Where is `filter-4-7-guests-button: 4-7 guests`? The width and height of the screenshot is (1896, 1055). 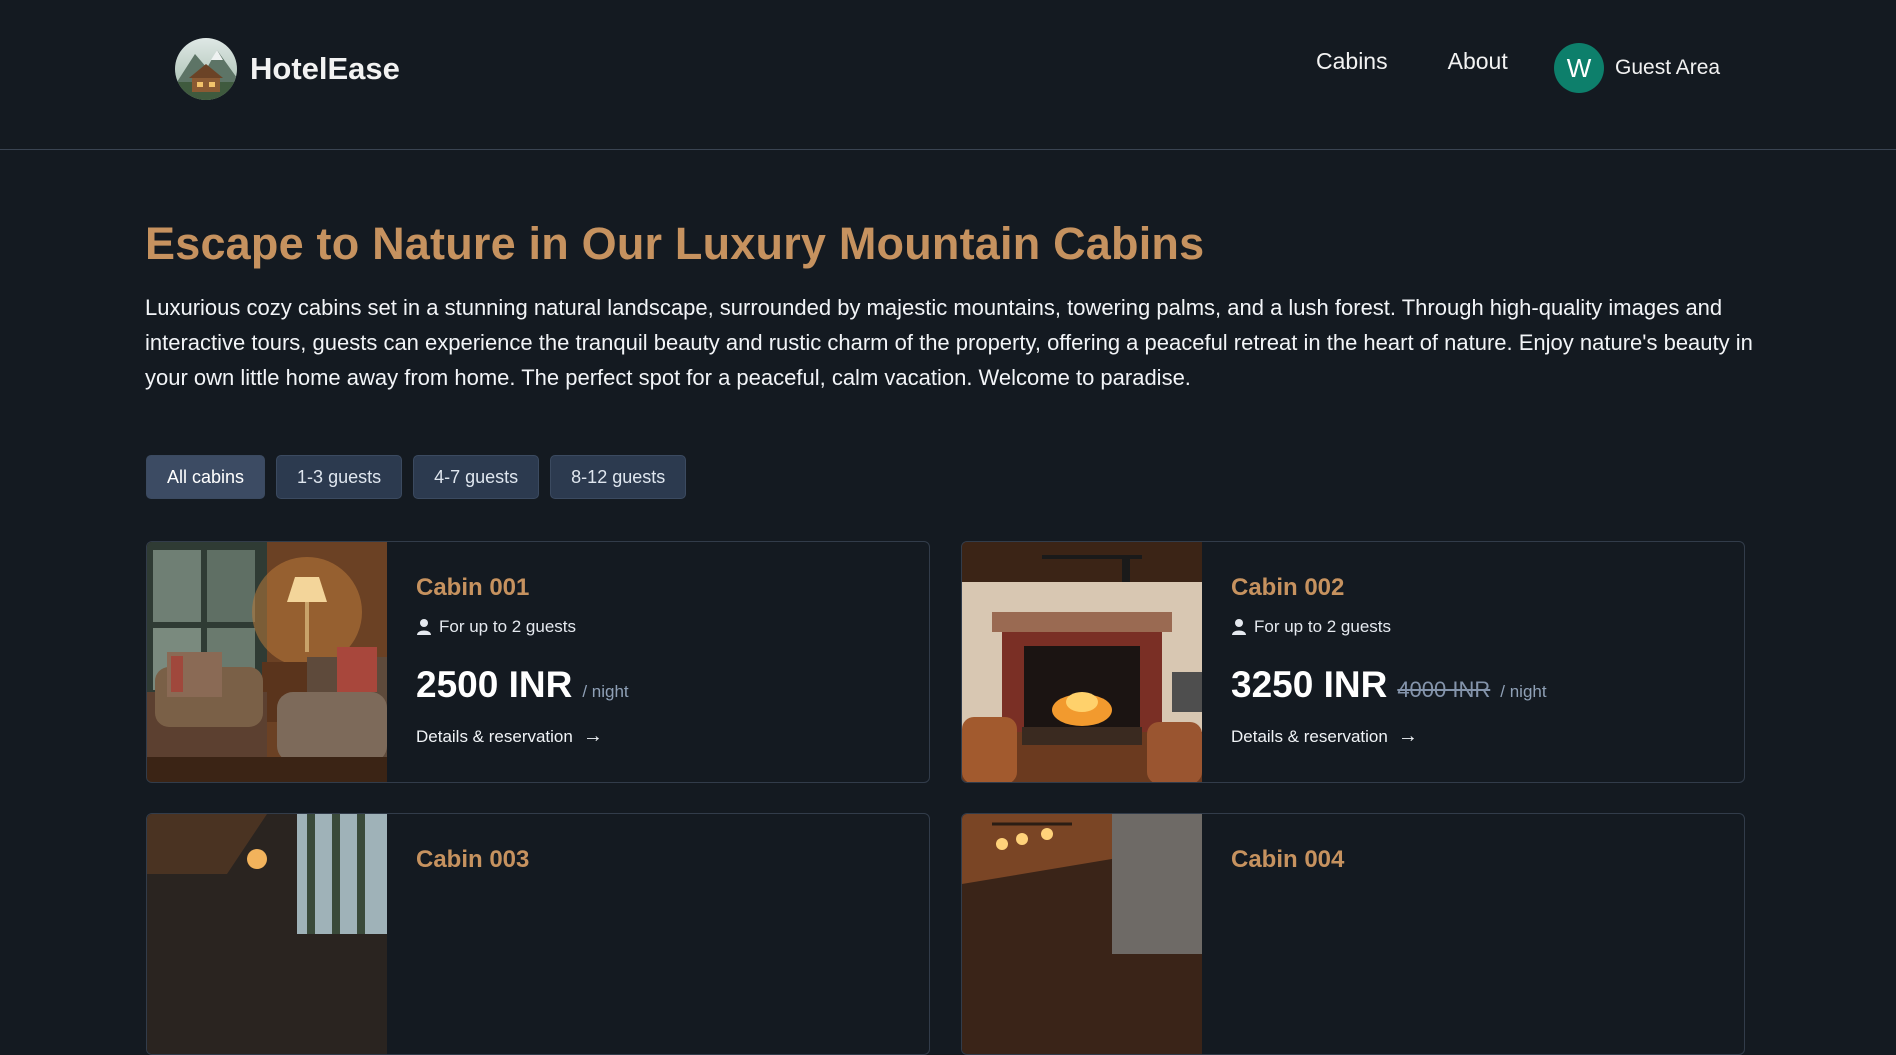
filter-4-7-guests-button: 4-7 guests is located at coordinates (476, 477).